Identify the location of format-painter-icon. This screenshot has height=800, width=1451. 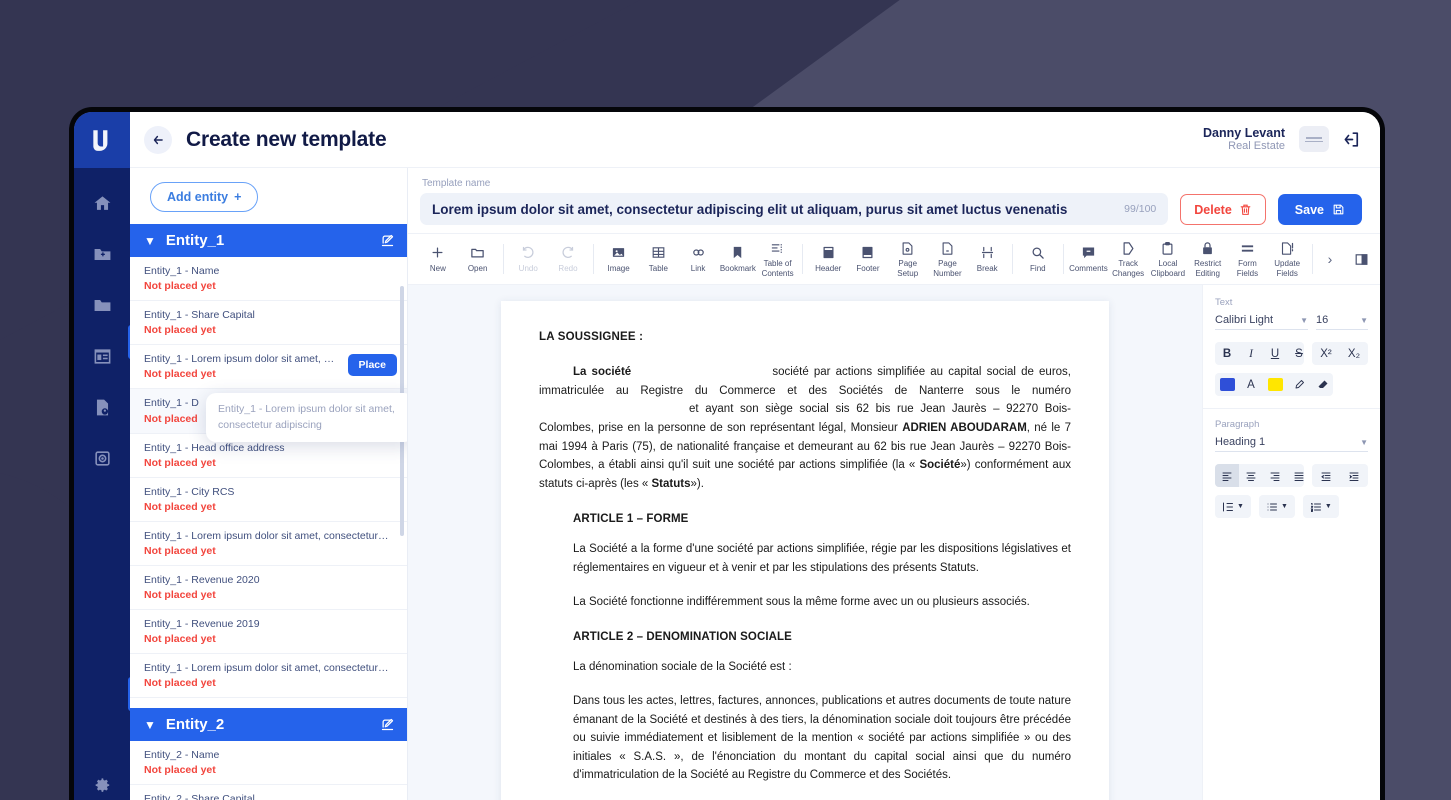
(1299, 384).